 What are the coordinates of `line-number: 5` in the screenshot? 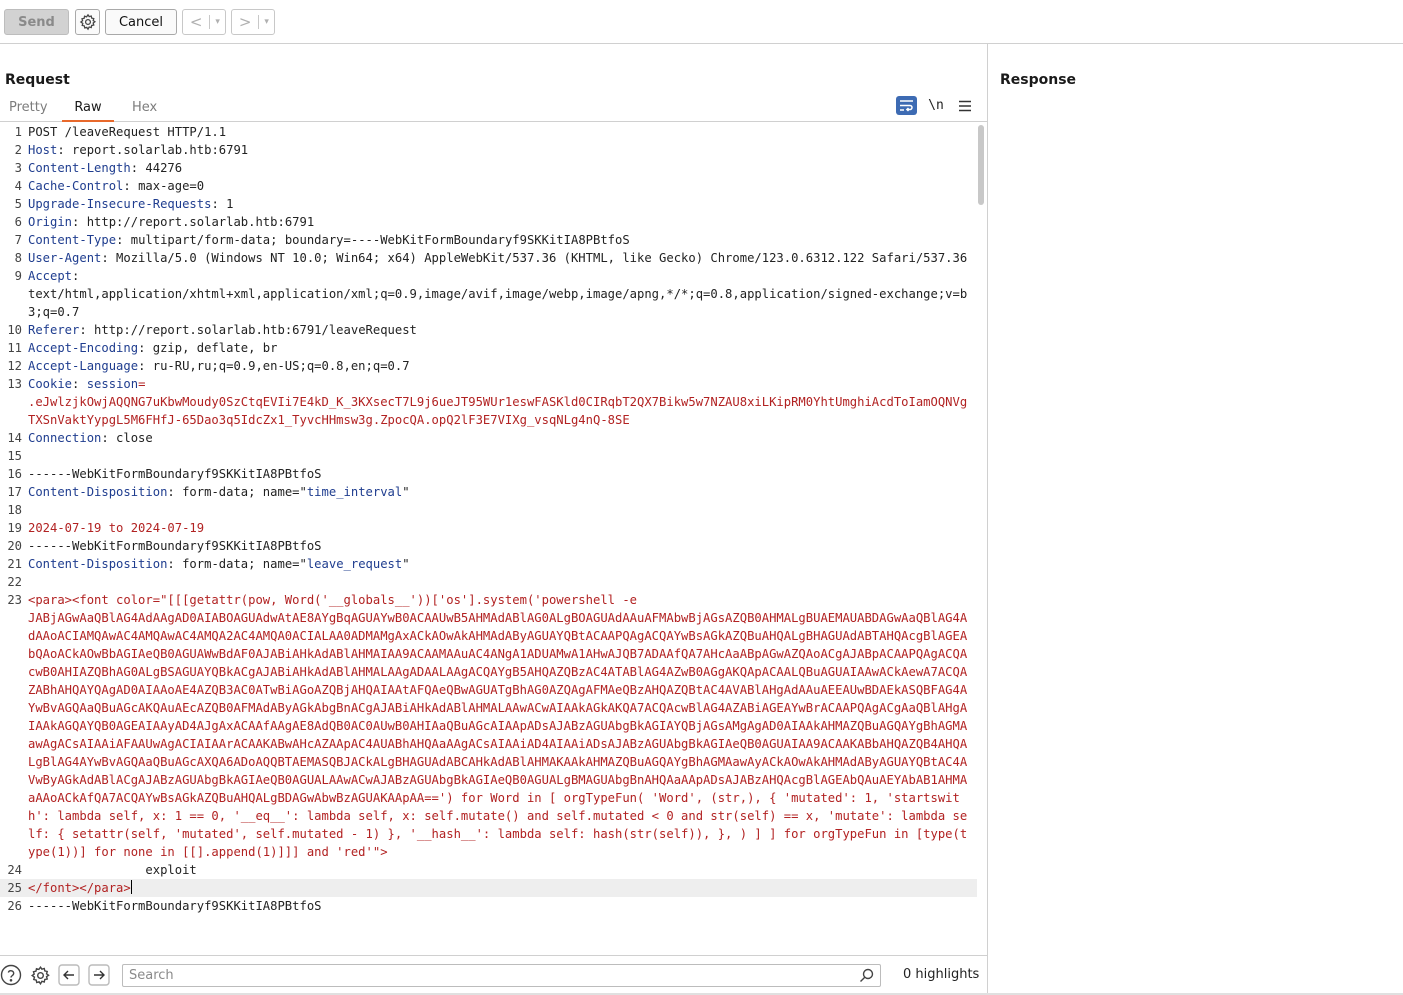 It's located at (18, 204).